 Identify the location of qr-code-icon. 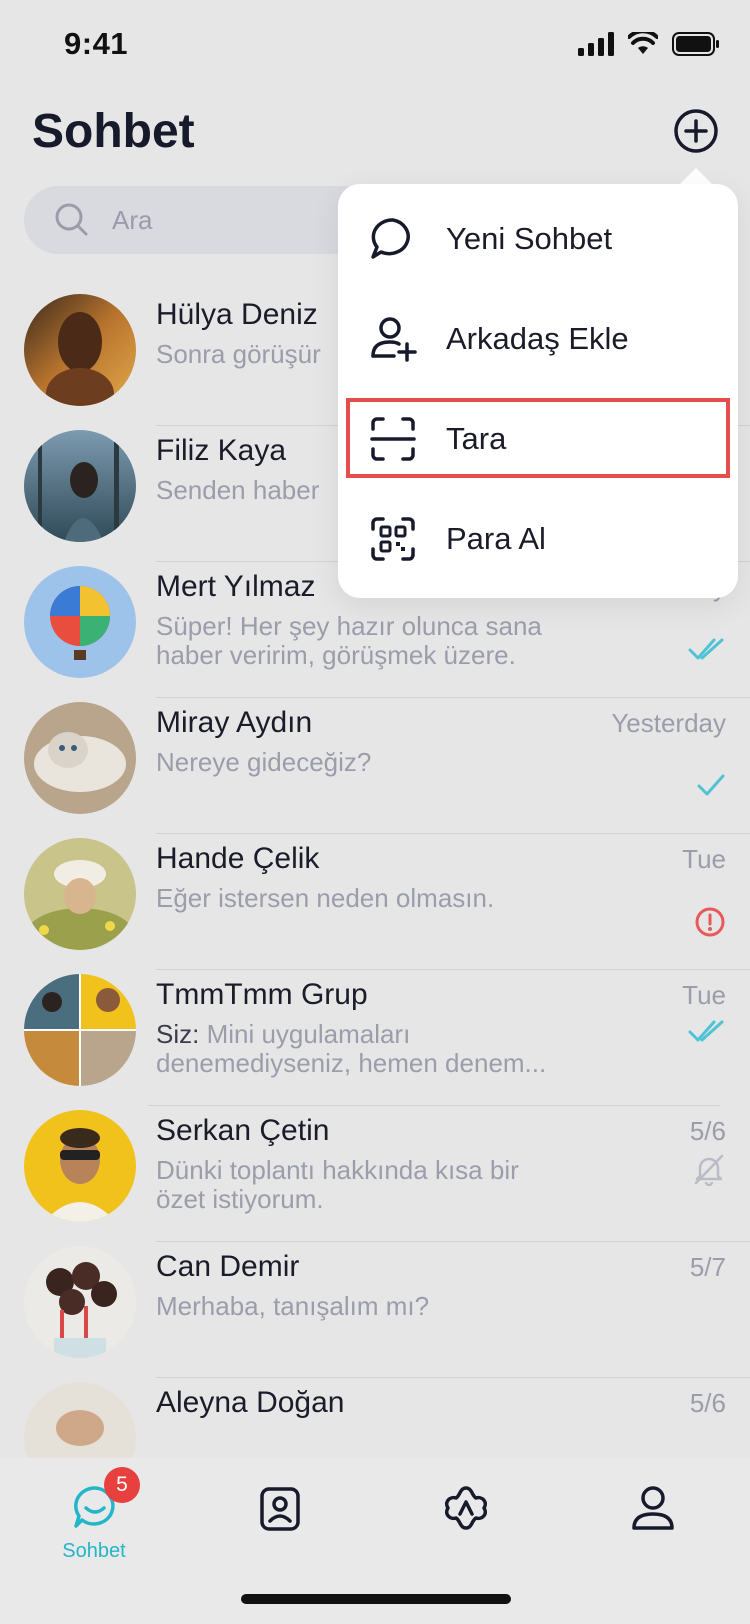
(393, 539).